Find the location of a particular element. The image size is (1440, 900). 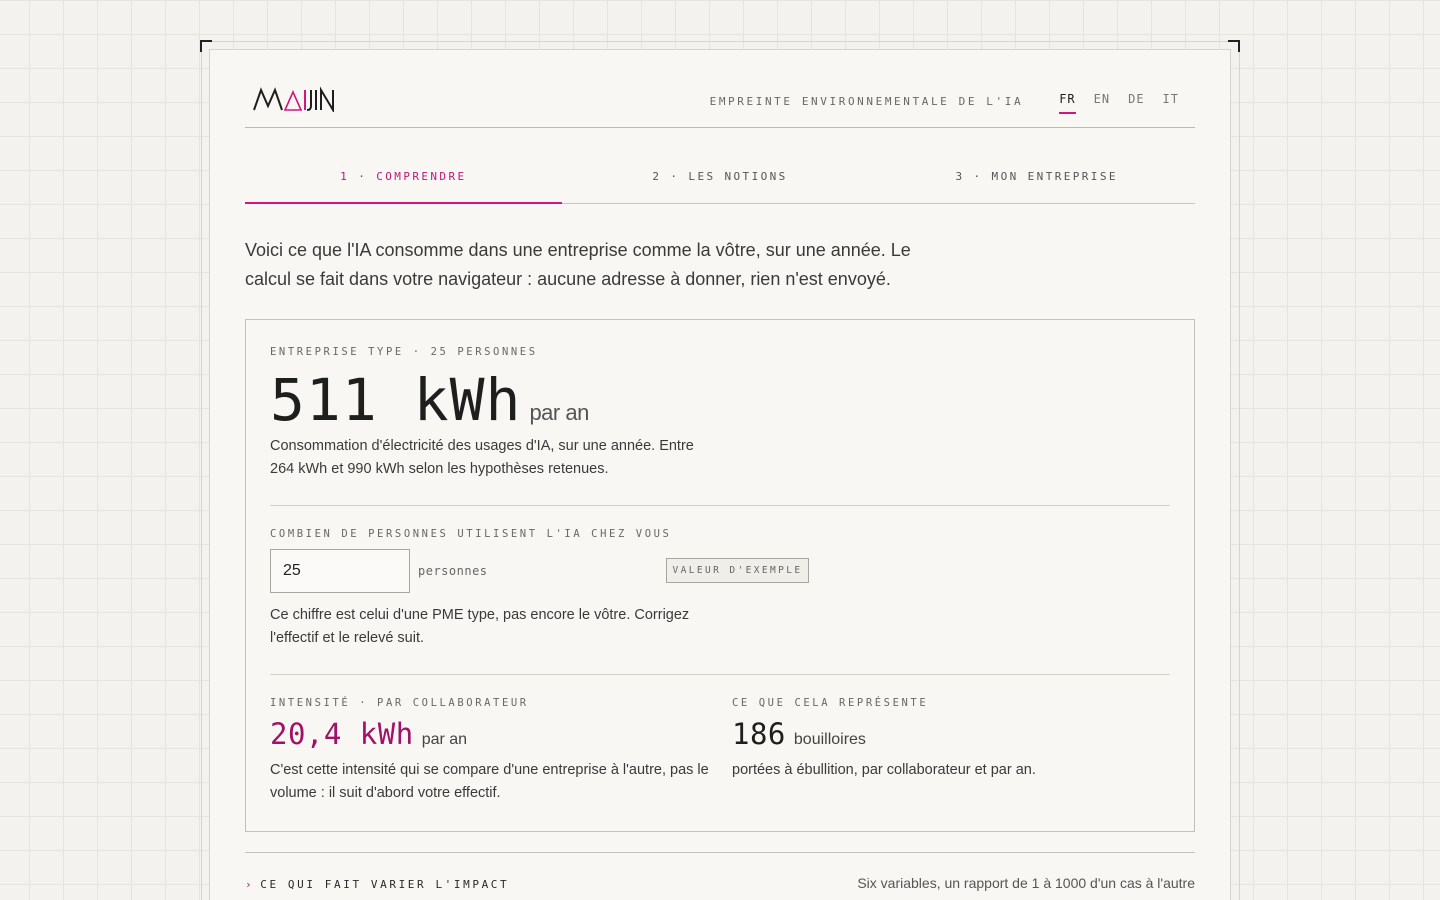

impact-variables-toggle: › CE QUI FAIT VARIER L'IMPACT is located at coordinates (377, 884).